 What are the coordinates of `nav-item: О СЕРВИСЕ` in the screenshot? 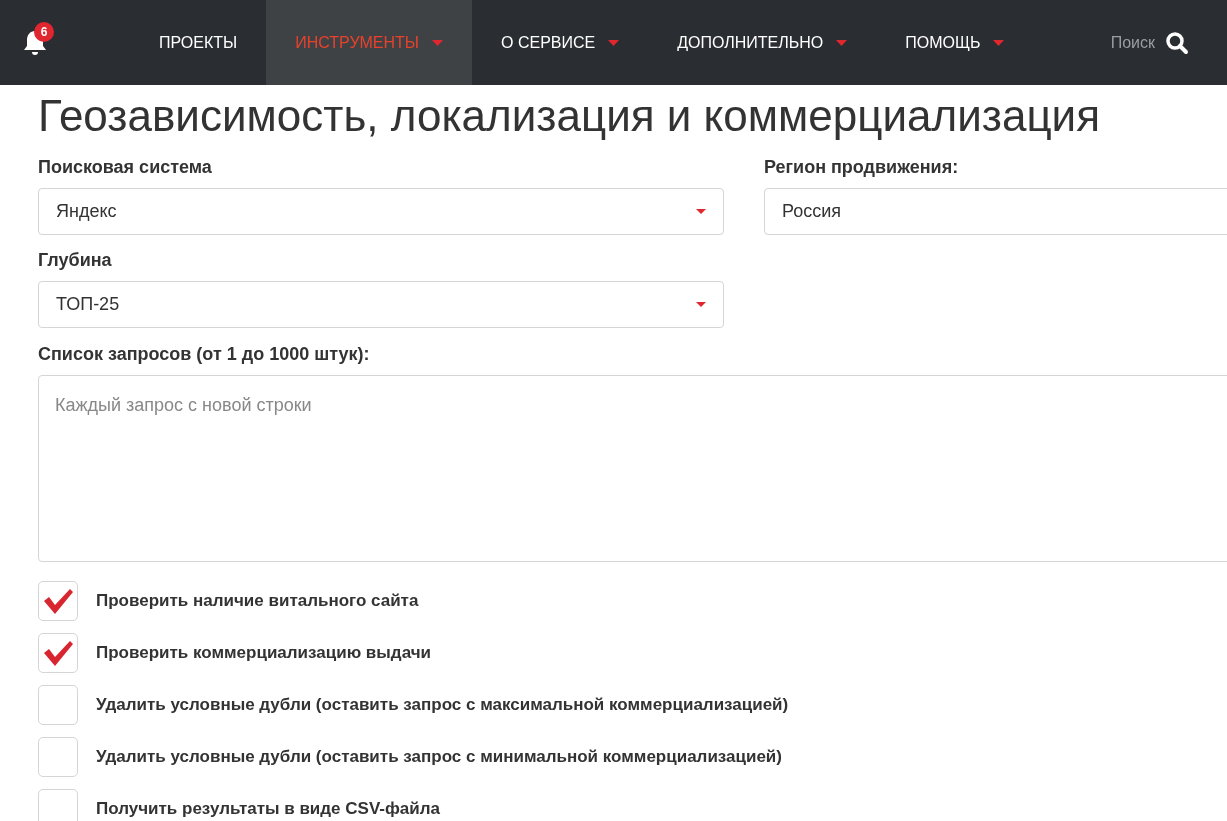 It's located at (560, 42).